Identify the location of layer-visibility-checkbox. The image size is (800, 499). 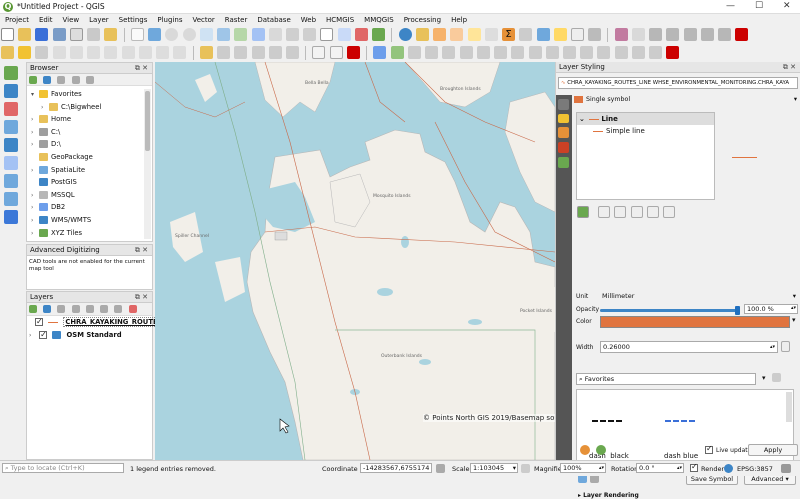
(39, 322).